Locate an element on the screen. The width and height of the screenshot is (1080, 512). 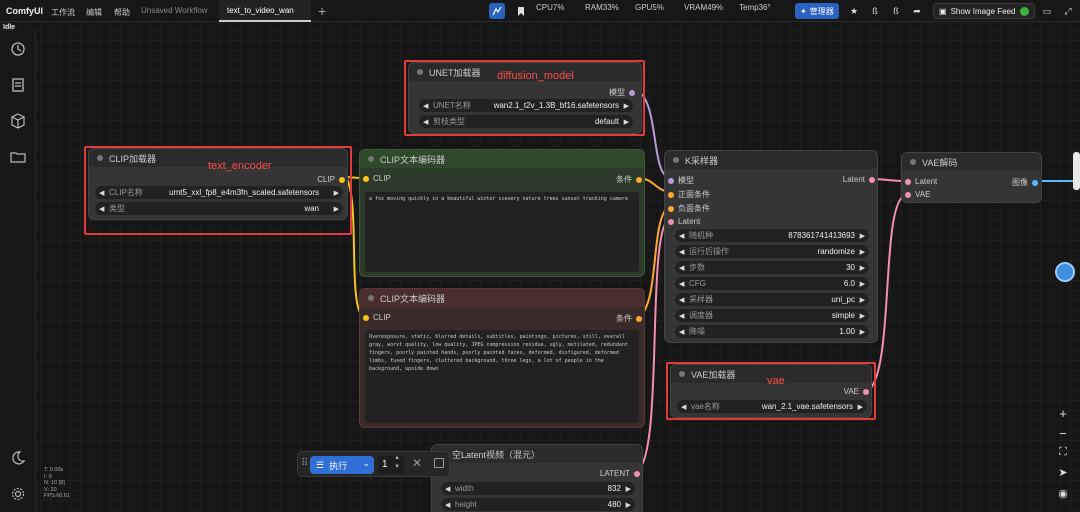
output-latent: Latent is located at coordinates (859, 179).